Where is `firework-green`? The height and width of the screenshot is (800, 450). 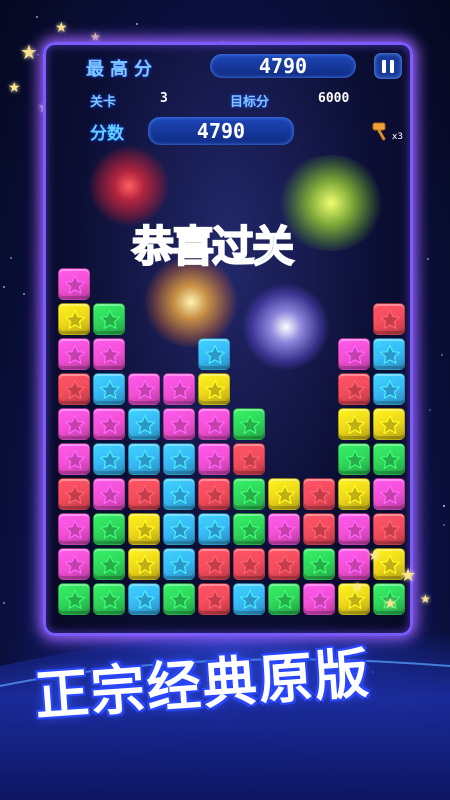
firework-green is located at coordinates (331, 203).